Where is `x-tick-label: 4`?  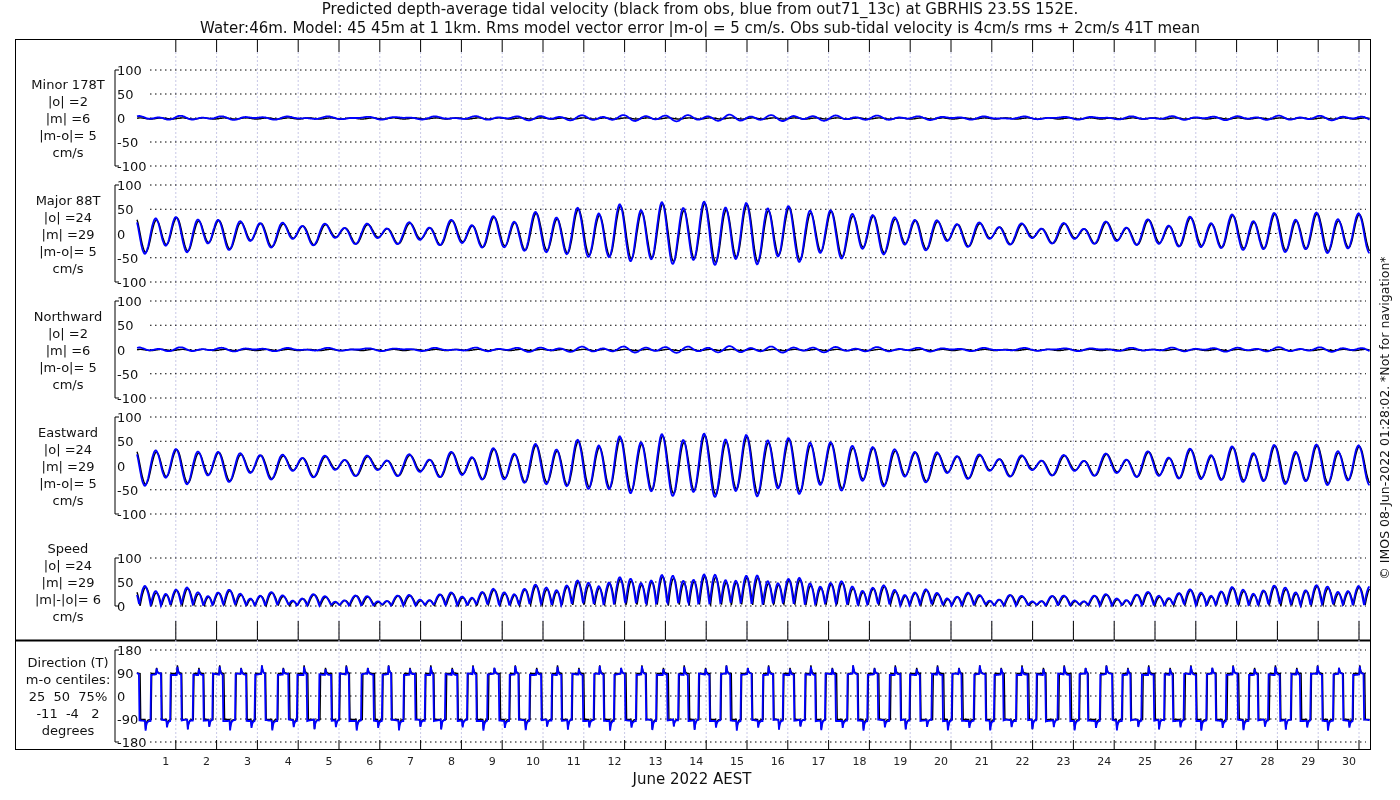
x-tick-label: 4 is located at coordinates (288, 761).